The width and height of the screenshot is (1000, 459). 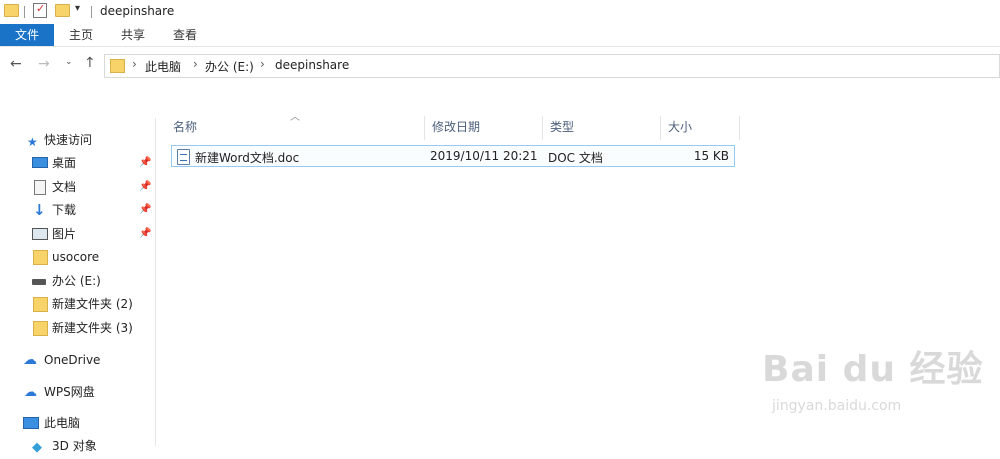 I want to click on tab-share: 共享, so click(x=133, y=35).